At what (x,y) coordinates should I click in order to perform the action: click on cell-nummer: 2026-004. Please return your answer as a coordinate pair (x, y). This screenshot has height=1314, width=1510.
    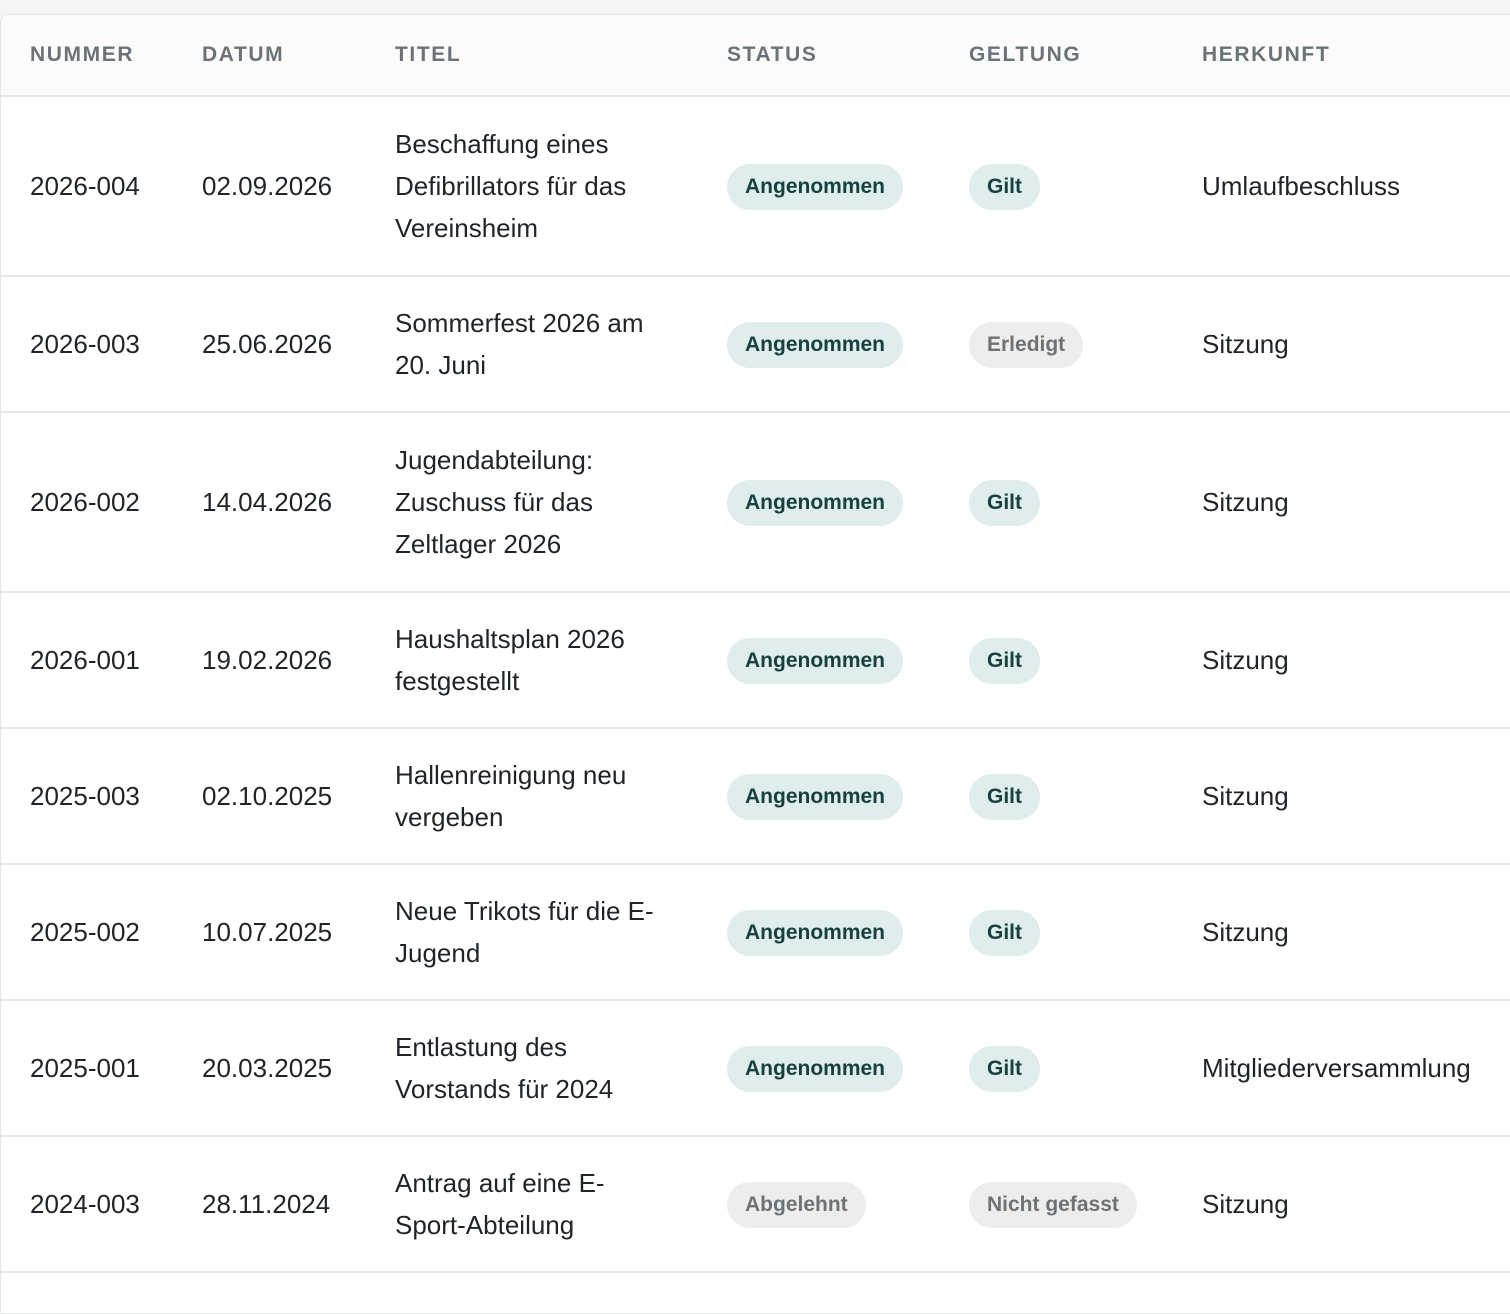
    Looking at the image, I should click on (85, 186).